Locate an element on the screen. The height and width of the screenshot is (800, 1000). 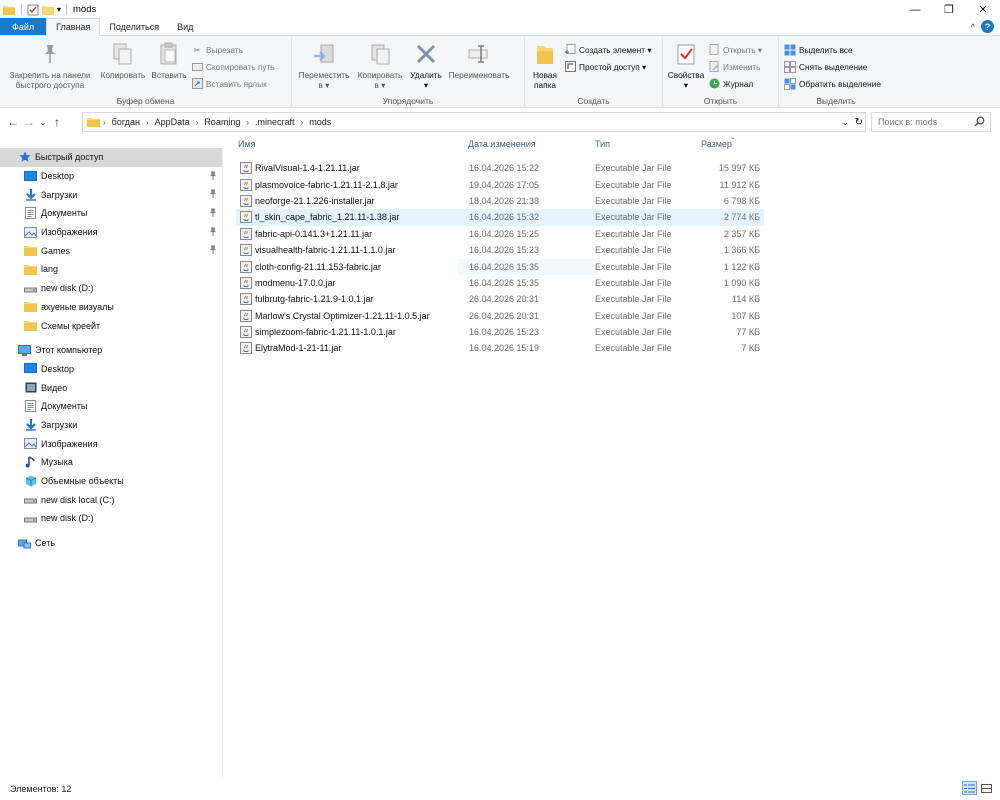
copy-path-button: Скопировать путь is located at coordinates (233, 66).